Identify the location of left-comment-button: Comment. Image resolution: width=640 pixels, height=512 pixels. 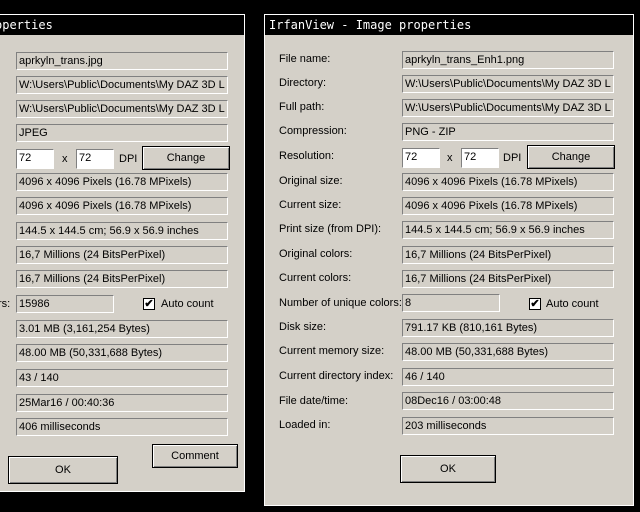
(195, 456).